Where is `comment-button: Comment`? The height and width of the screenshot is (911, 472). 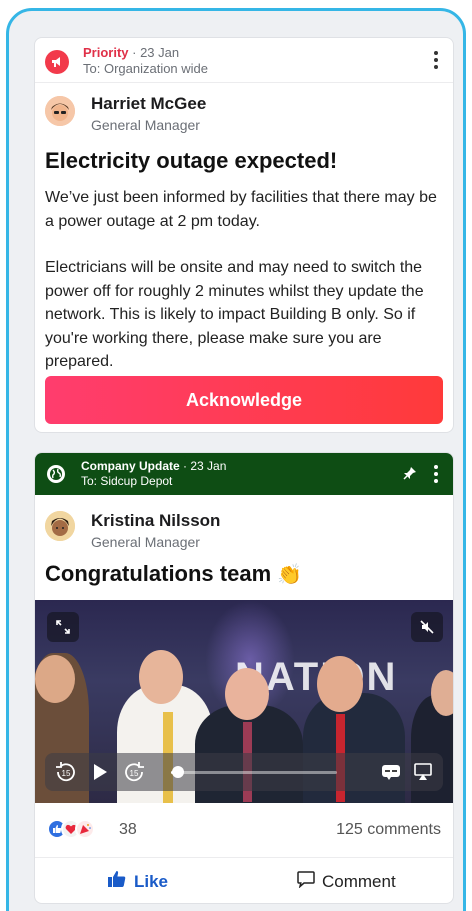 comment-button: Comment is located at coordinates (346, 881).